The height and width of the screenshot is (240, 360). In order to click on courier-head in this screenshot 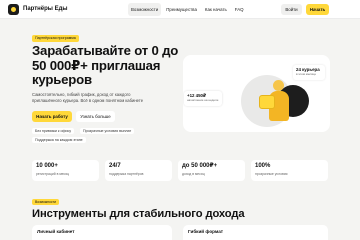, I will do `click(278, 85)`.